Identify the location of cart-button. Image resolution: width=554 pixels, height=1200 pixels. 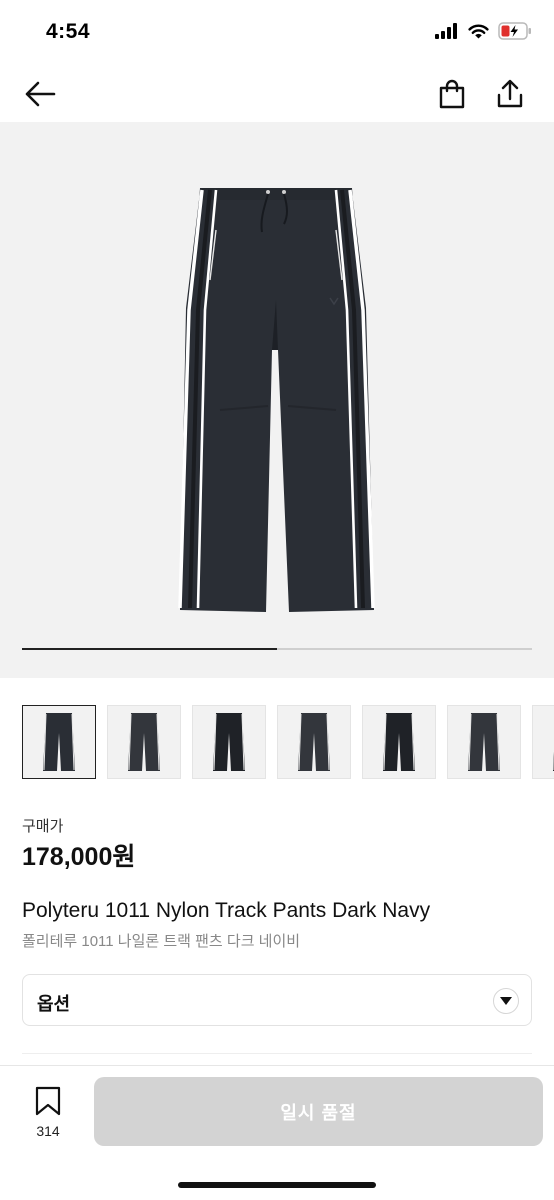
(452, 94).